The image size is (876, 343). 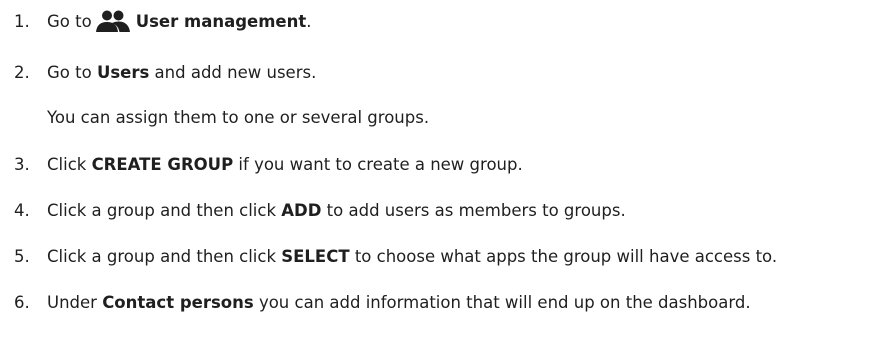 What do you see at coordinates (233, 72) in the screenshot?
I see `step-text-post: and add new users.` at bounding box center [233, 72].